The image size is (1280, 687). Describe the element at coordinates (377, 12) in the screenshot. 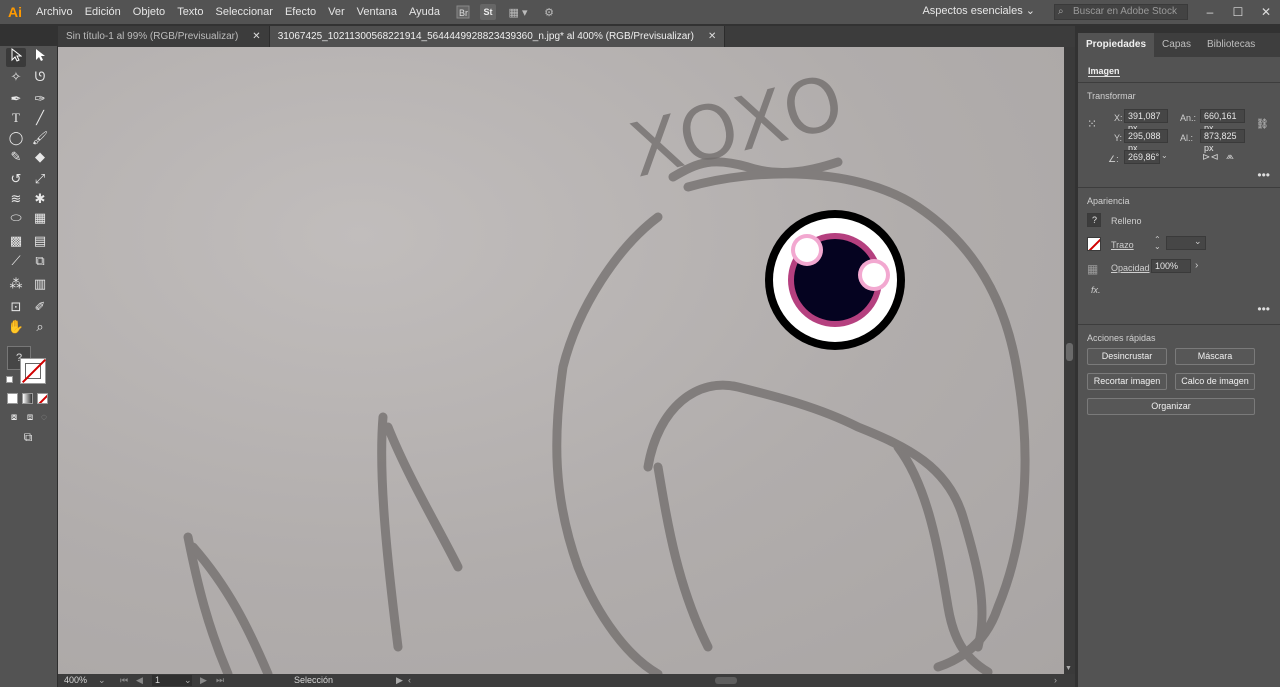

I see `menu-ventana: Ventana` at that location.